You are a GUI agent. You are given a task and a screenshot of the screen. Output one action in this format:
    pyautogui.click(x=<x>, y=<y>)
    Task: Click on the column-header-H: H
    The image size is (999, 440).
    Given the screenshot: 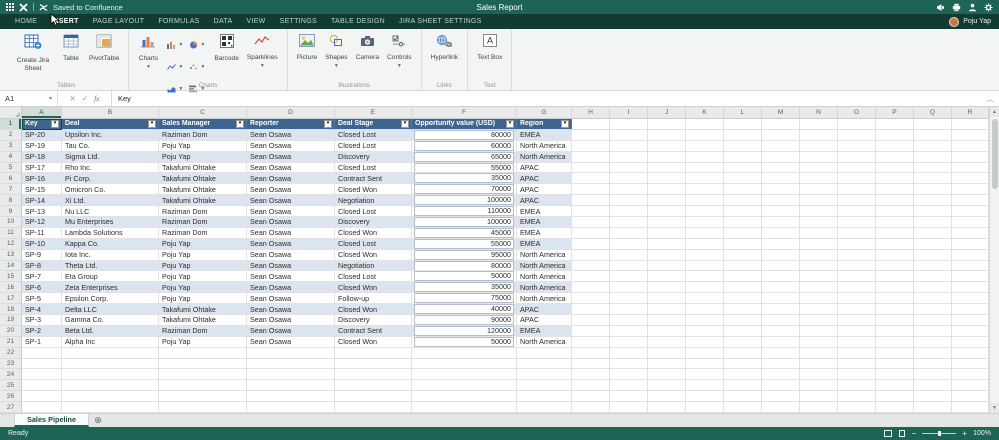 What is the action you would take?
    pyautogui.click(x=591, y=112)
    